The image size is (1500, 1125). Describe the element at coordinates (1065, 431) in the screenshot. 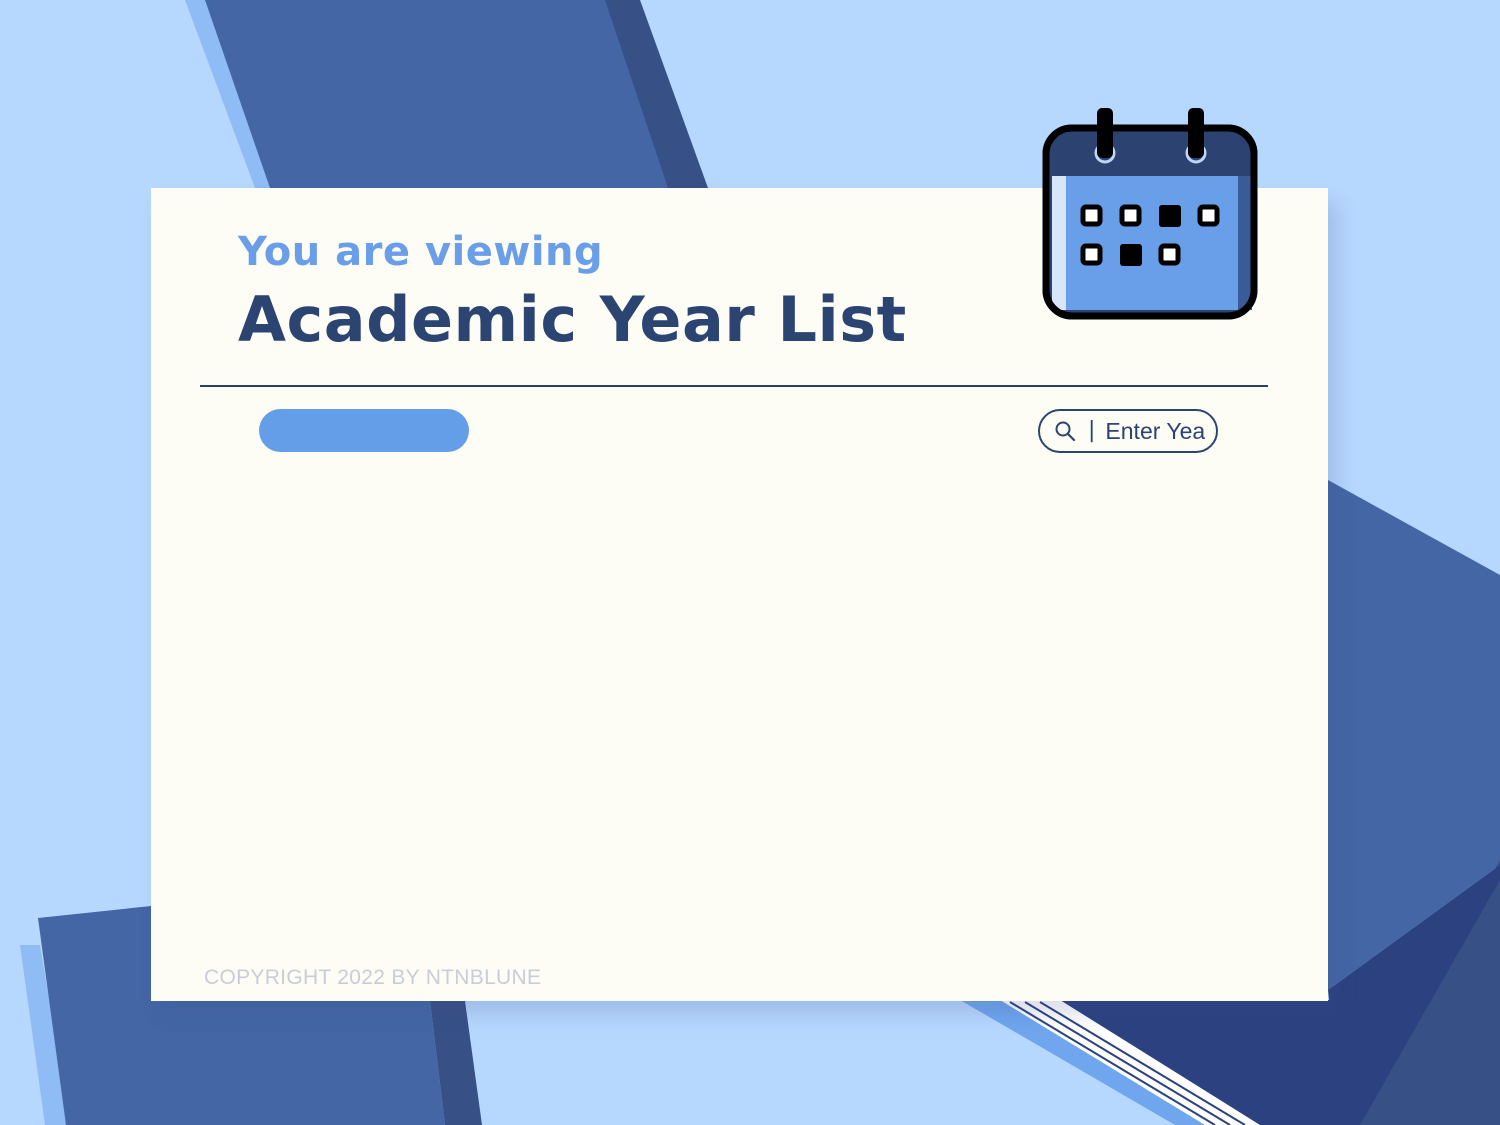

I see `search-icon` at that location.